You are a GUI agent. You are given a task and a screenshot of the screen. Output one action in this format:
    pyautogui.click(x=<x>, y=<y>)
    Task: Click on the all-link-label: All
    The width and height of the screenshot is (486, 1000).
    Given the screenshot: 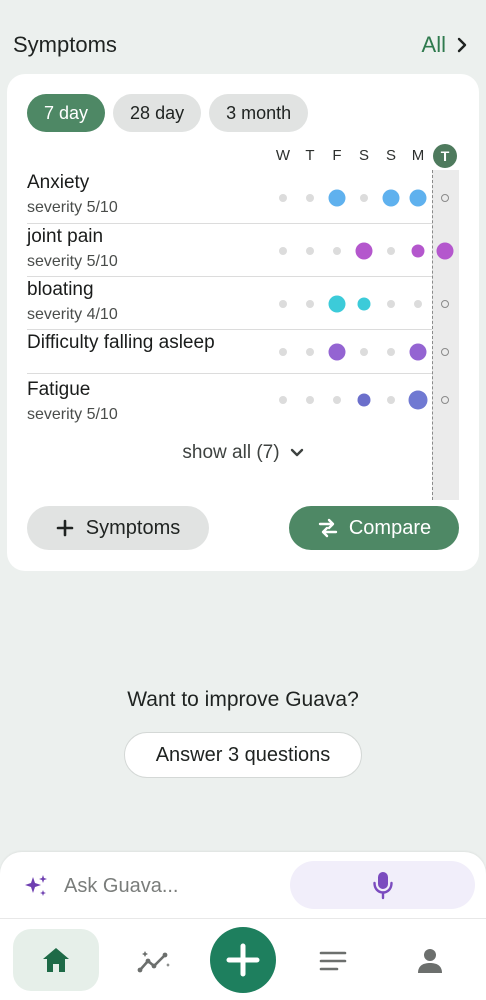 What is the action you would take?
    pyautogui.click(x=433, y=44)
    